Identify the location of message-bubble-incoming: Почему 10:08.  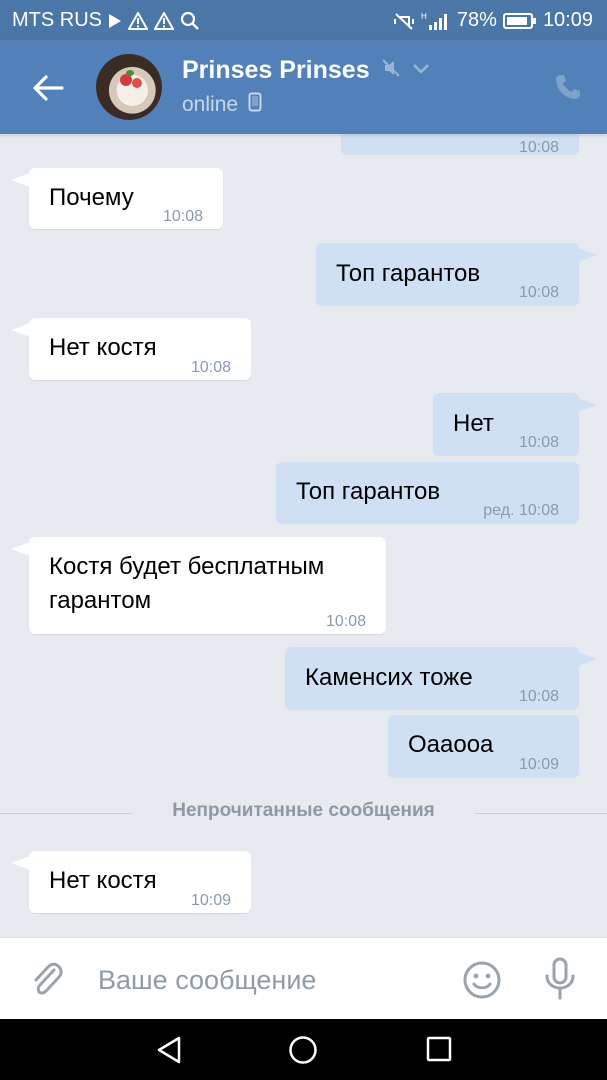
(117, 196).